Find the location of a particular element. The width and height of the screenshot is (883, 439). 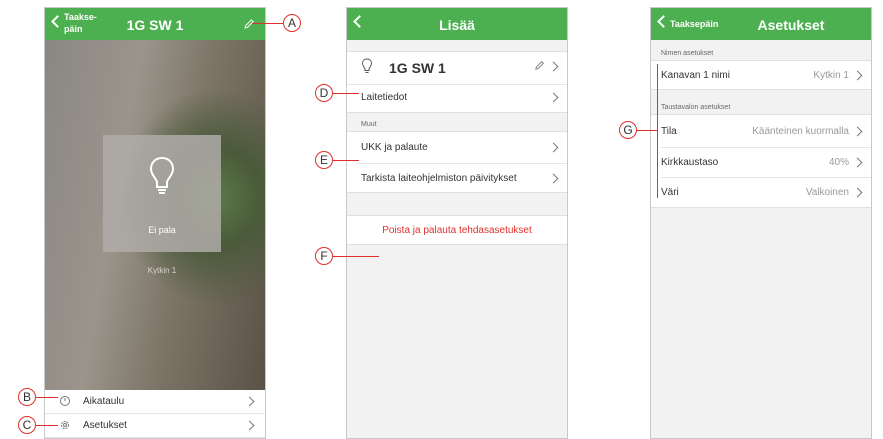

bottom-list: Aikataulu Asetukset is located at coordinates (155, 414).